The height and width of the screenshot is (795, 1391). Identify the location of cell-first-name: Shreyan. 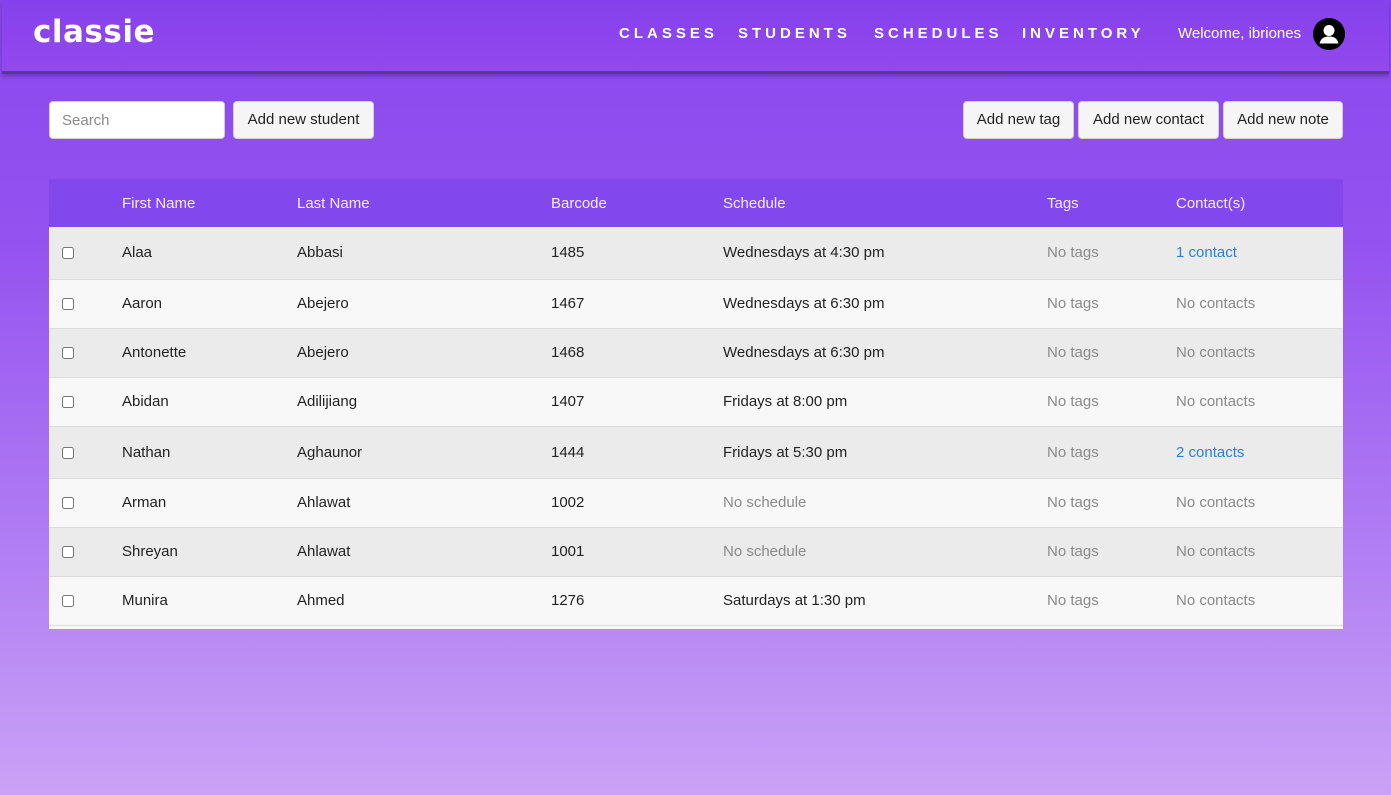
(209, 552).